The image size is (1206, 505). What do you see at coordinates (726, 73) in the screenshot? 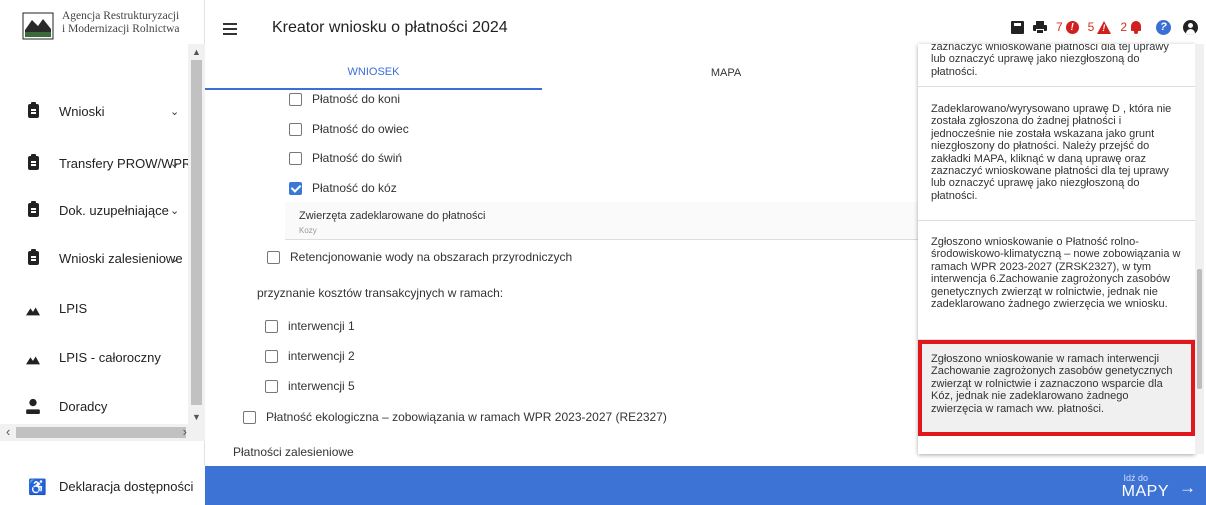
I see `tab-mapa: MAPA` at bounding box center [726, 73].